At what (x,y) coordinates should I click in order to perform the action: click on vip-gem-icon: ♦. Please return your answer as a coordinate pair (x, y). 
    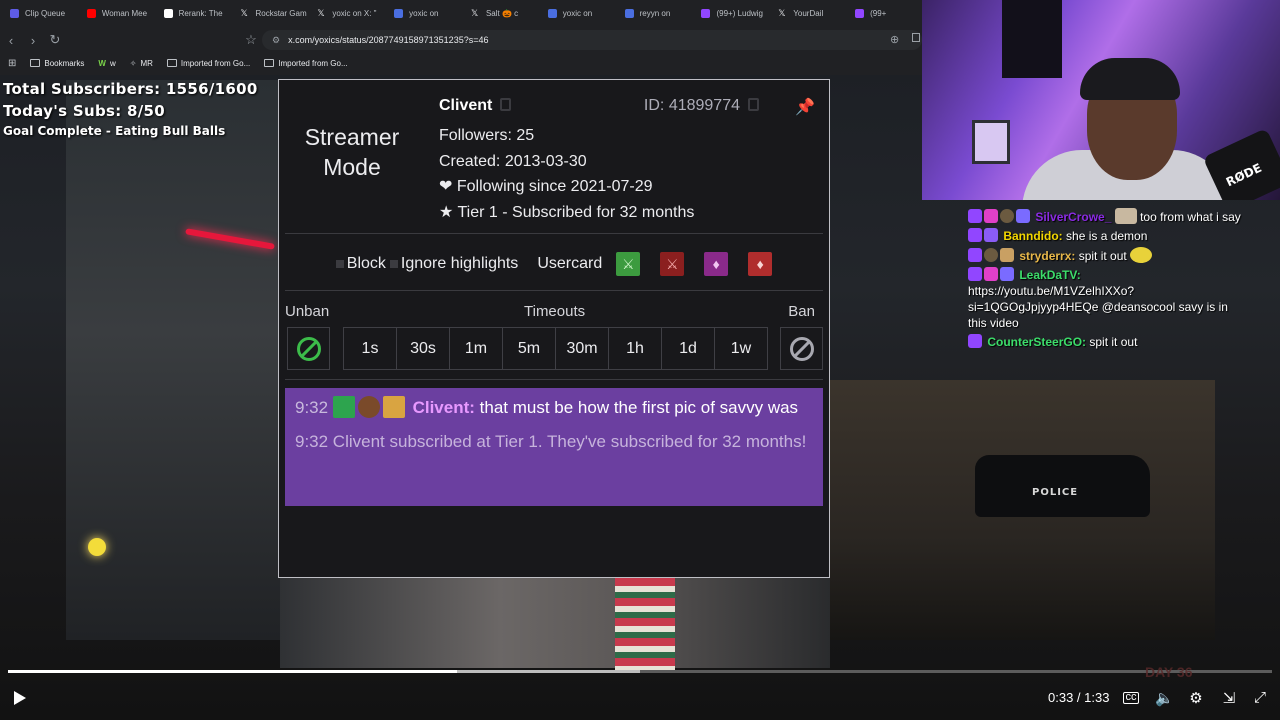
    Looking at the image, I should click on (716, 264).